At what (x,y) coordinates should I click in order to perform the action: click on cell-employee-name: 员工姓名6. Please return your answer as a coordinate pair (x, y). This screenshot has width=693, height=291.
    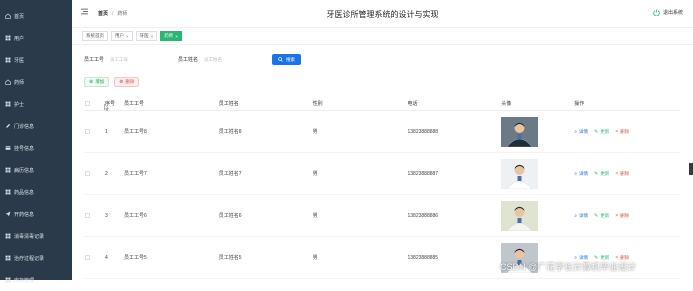
    Looking at the image, I should click on (230, 216).